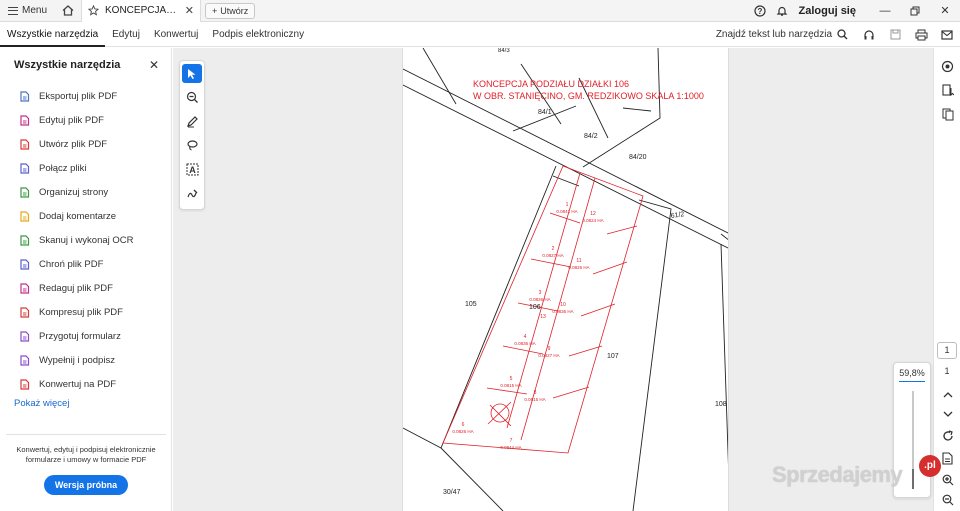 The height and width of the screenshot is (511, 960). I want to click on tool-item: Dodaj komentarze, so click(85, 216).